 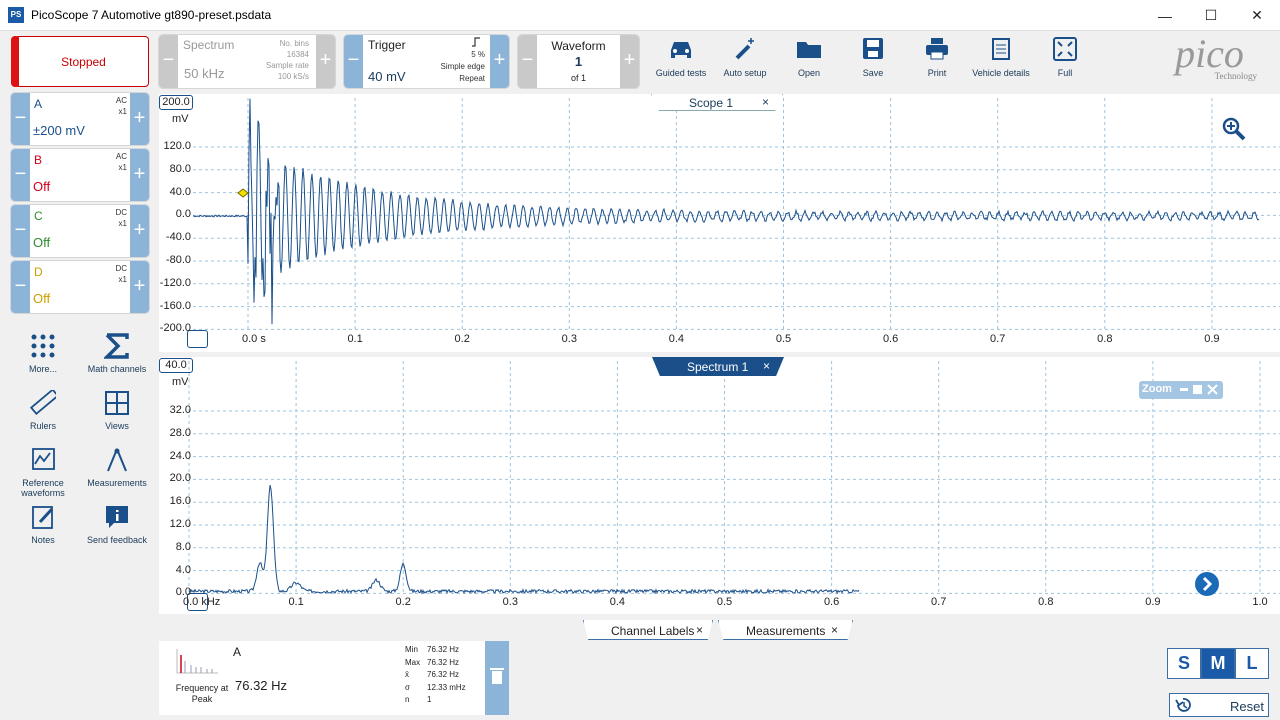 I want to click on reference-waveforms-button: Reference waveforms, so click(x=43, y=472).